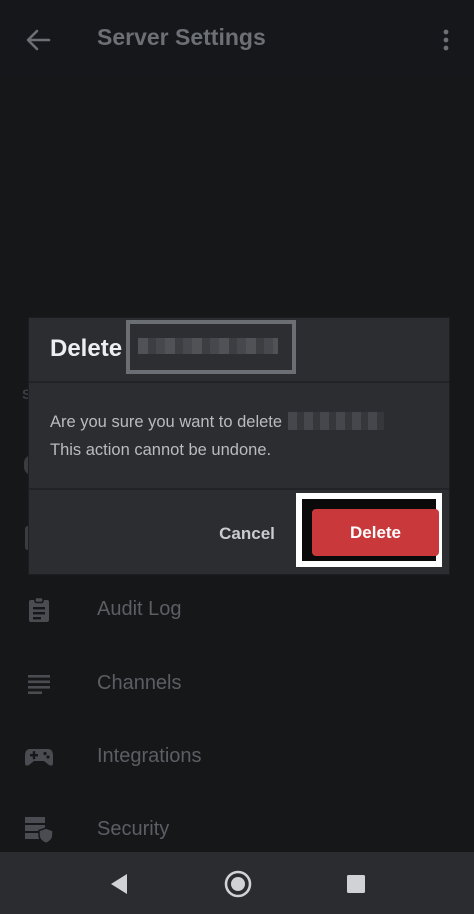  What do you see at coordinates (149, 756) in the screenshot?
I see `menu-item-label: Integrations` at bounding box center [149, 756].